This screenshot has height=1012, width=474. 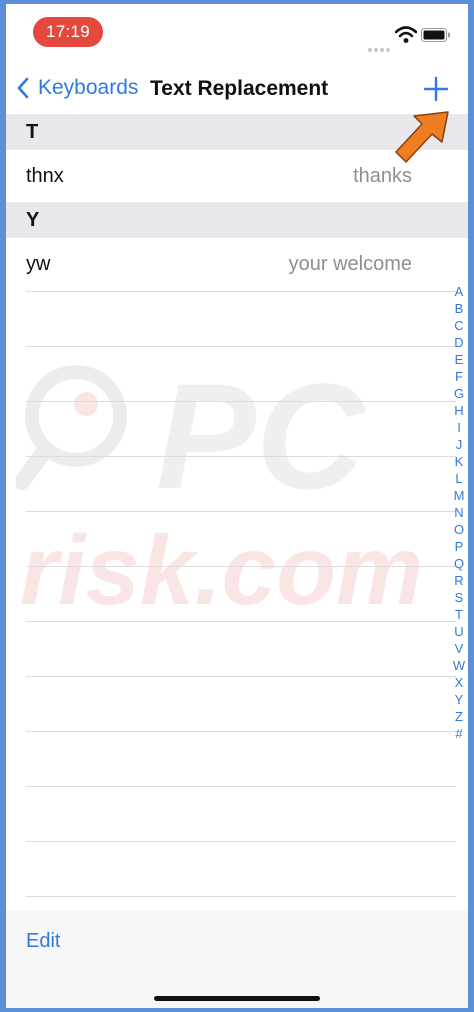 What do you see at coordinates (459, 393) in the screenshot?
I see `index-letter: G` at bounding box center [459, 393].